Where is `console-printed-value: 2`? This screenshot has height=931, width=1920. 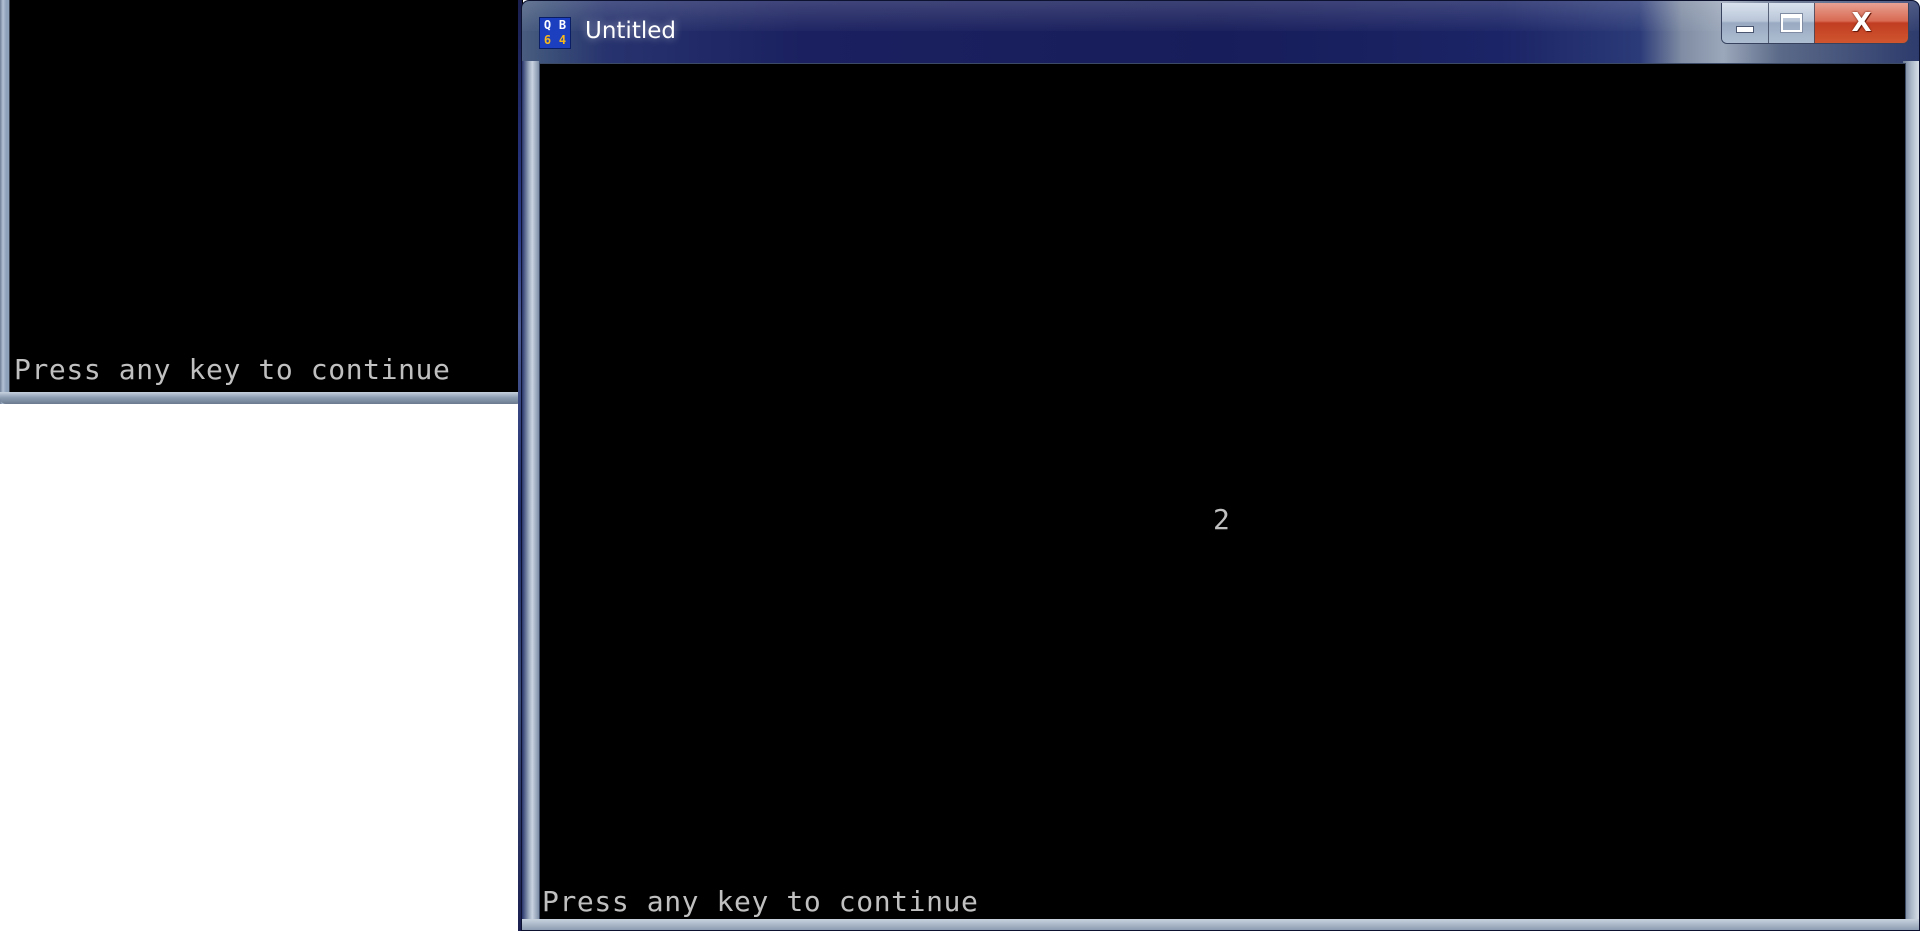 console-printed-value: 2 is located at coordinates (1222, 519).